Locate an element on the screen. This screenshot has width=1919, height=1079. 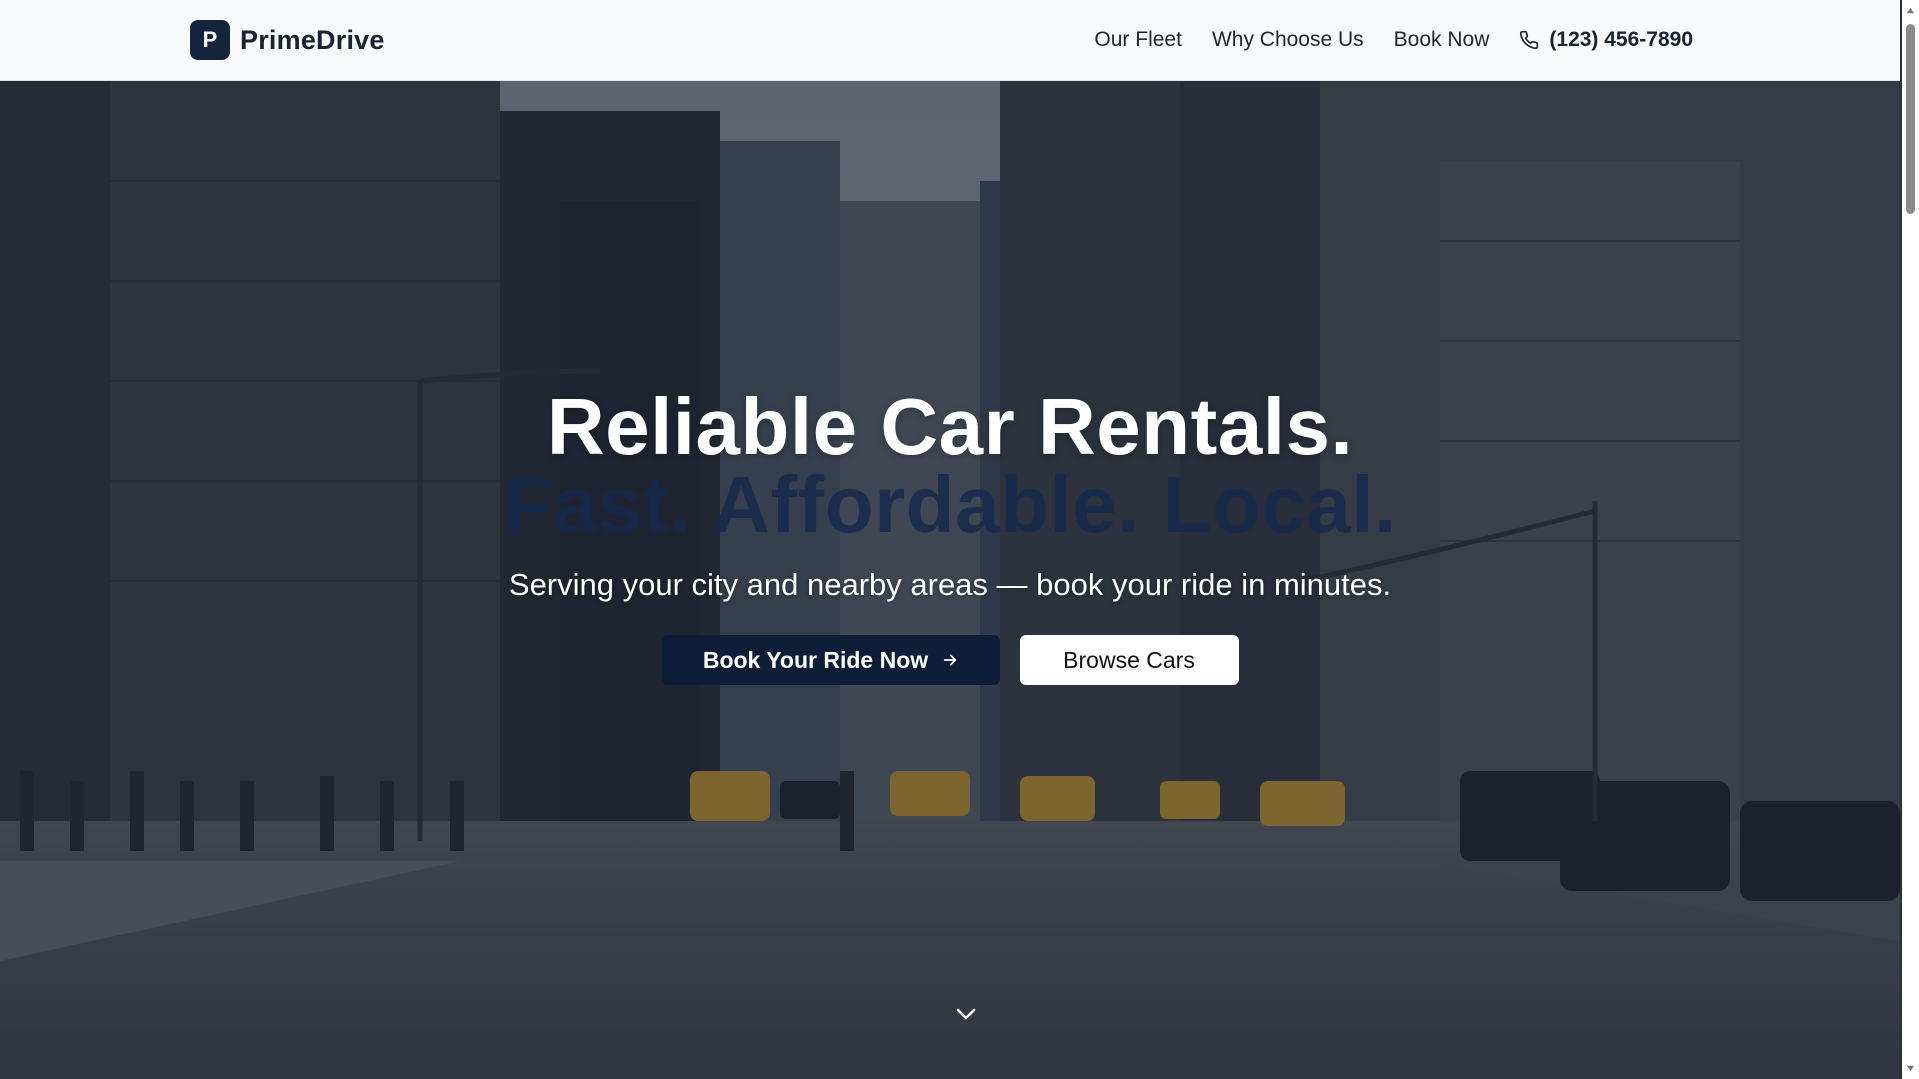
brand-name: PrimeDrive is located at coordinates (312, 39).